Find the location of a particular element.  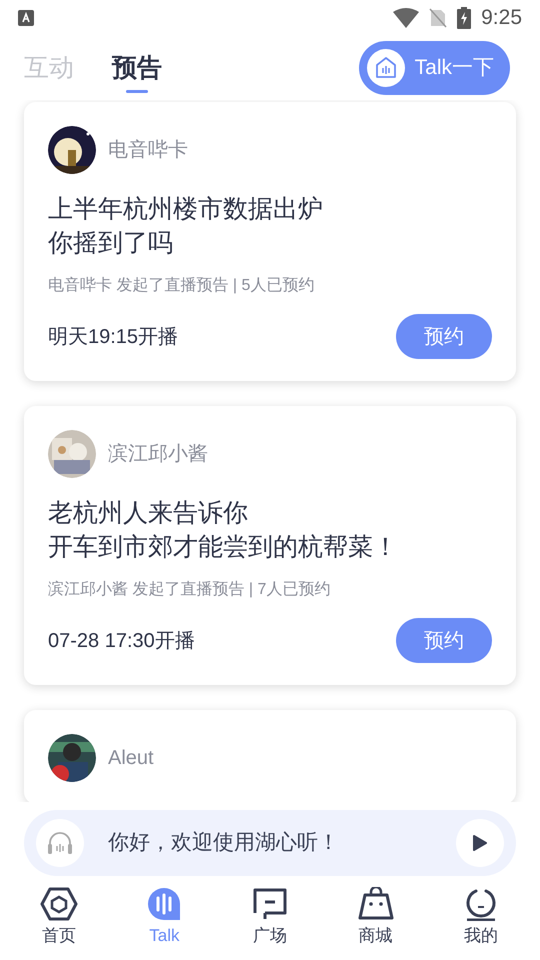

nav-tab: 我的 is located at coordinates (481, 918).